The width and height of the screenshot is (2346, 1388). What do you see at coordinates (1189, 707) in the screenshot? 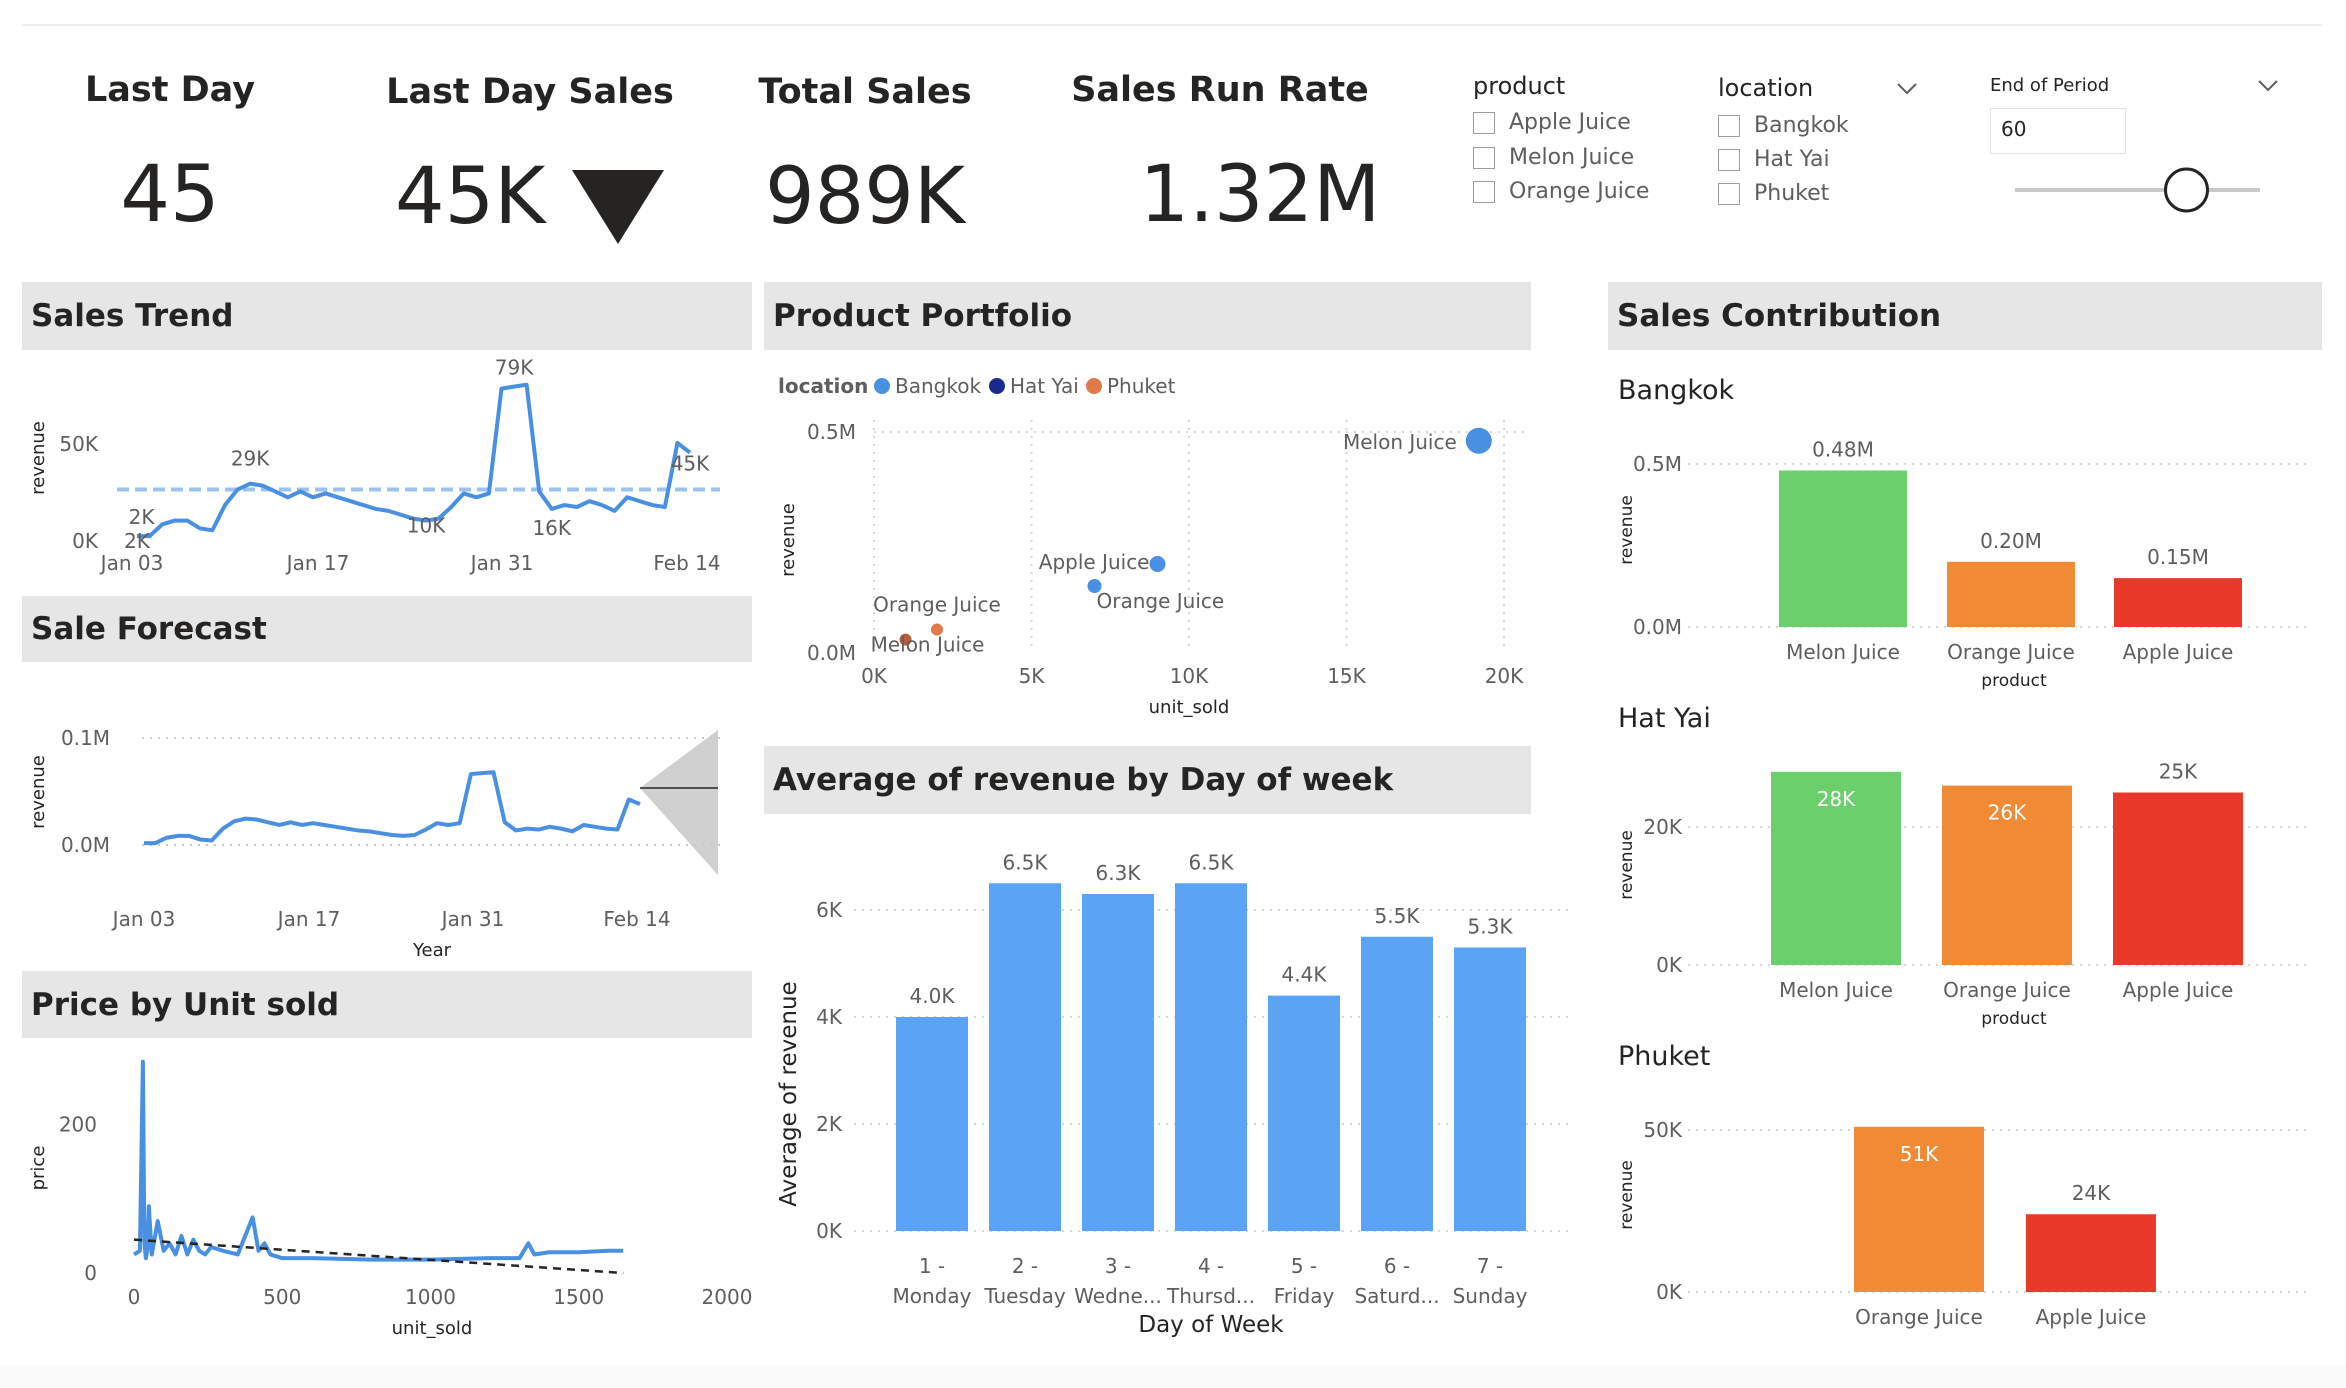
I see `x-axis-label: unit_sold` at bounding box center [1189, 707].